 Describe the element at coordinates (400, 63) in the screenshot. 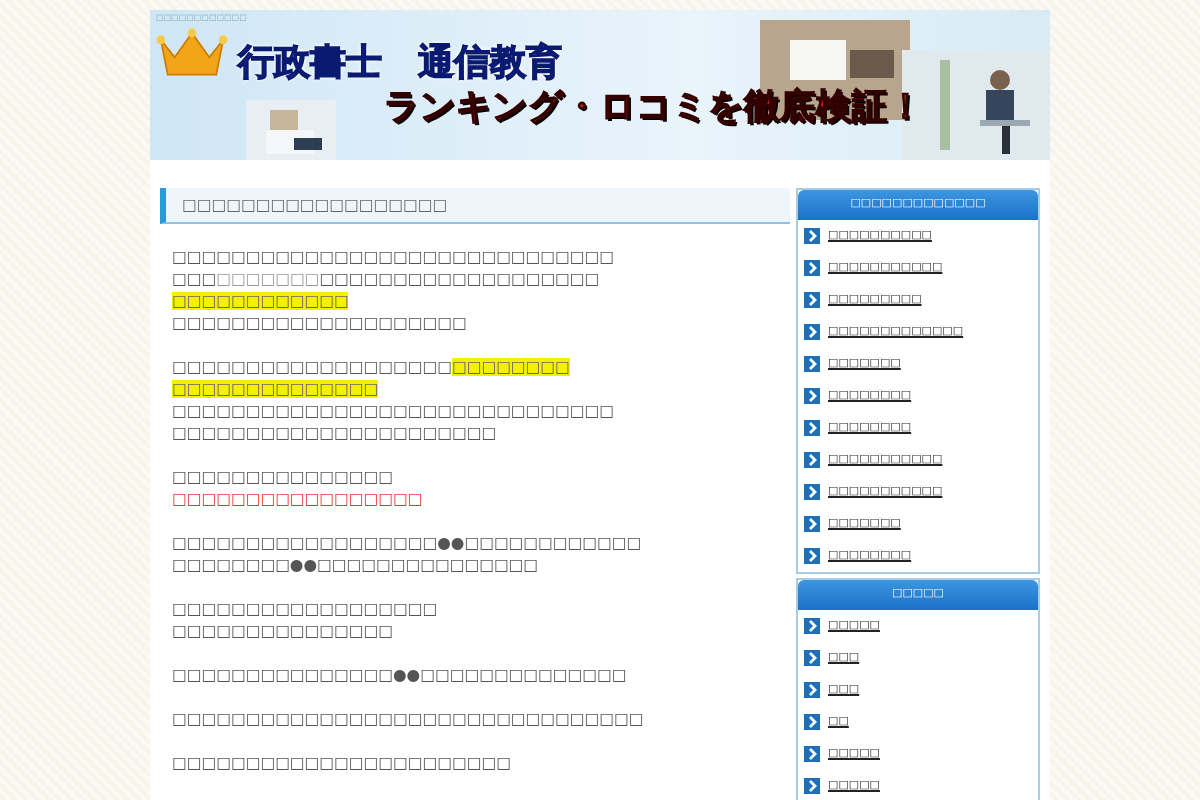

I see `site-title: 行政書士 通信教育` at that location.